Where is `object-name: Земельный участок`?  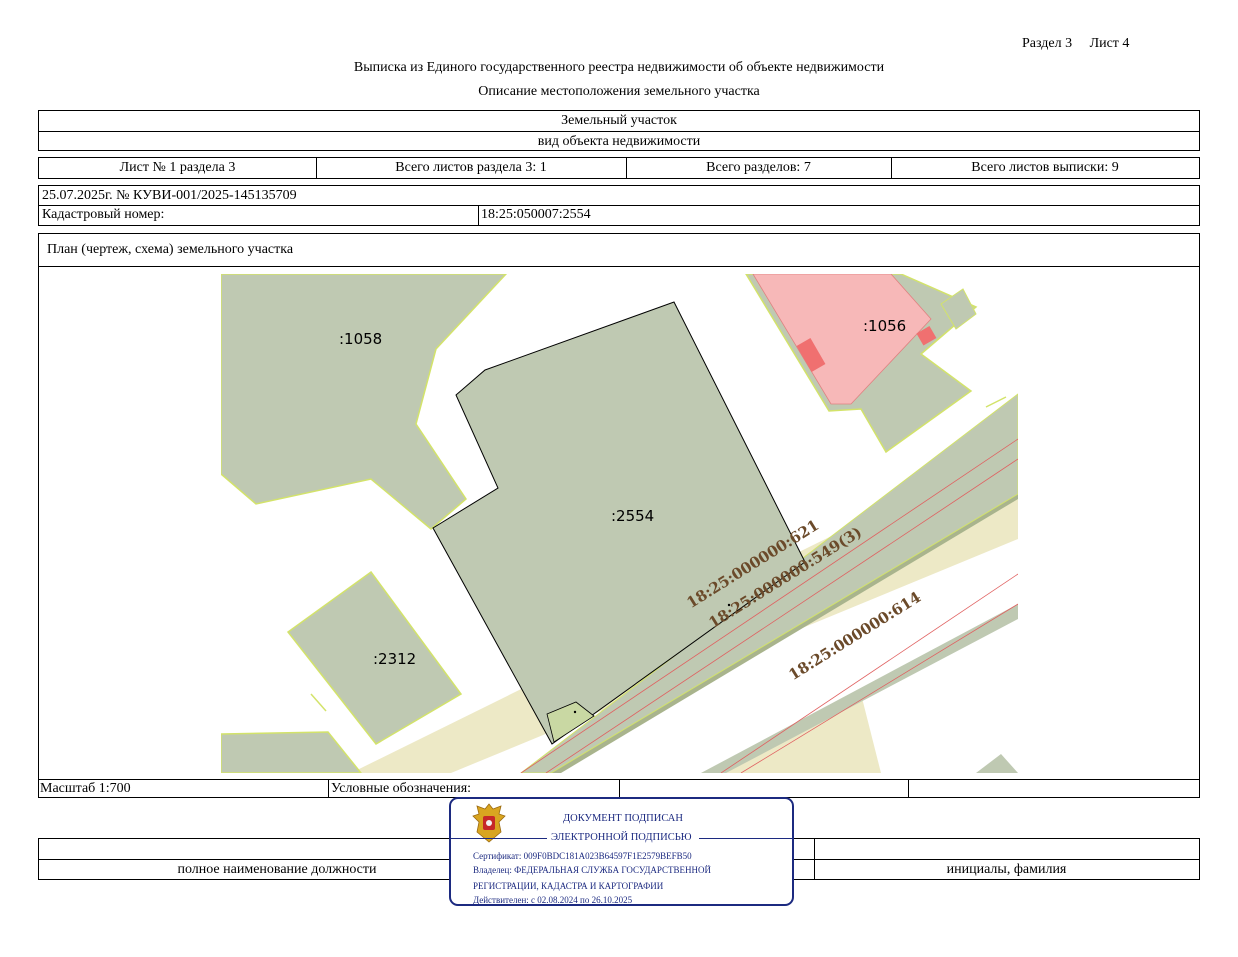
object-name: Земельный участок is located at coordinates (619, 120).